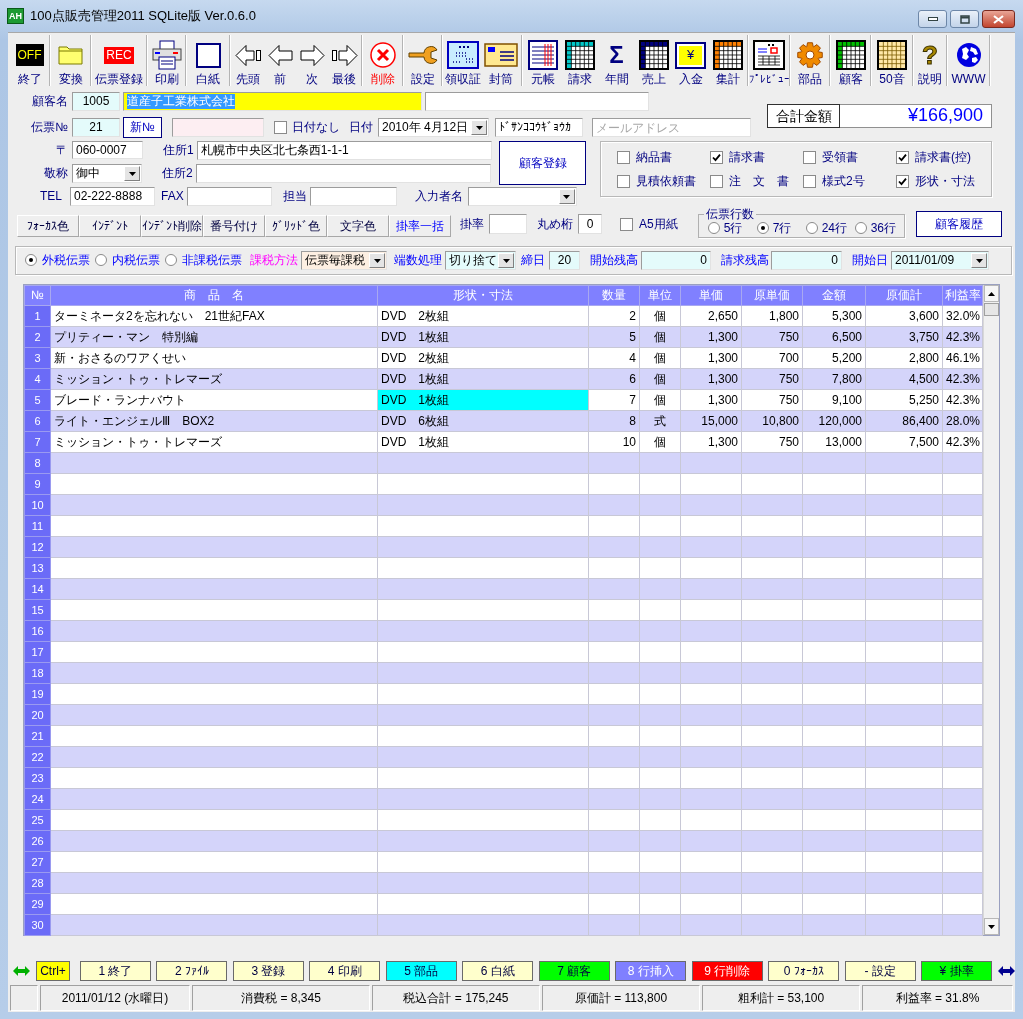 This screenshot has height=1019, width=1023. Describe the element at coordinates (312, 60) in the screenshot. I see `toolbar-button: 次` at that location.